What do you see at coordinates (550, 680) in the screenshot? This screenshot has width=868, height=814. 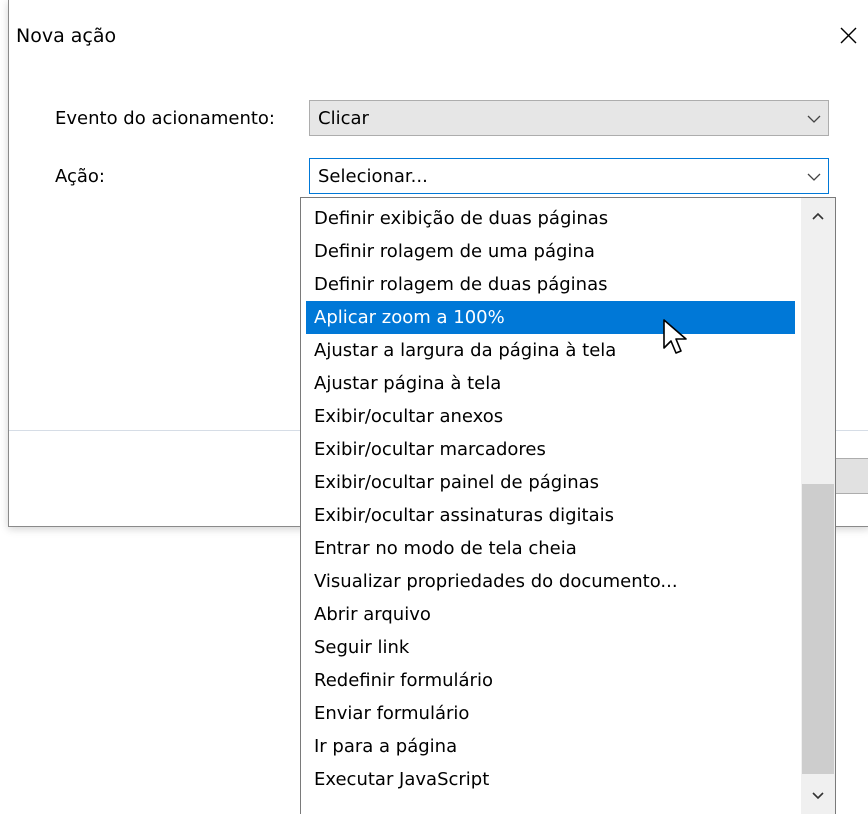 I see `dropdown-item: Redefinir formulário` at bounding box center [550, 680].